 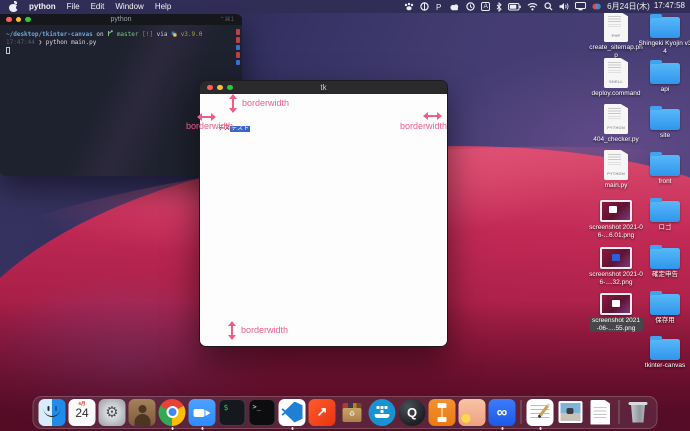 I want to click on drawio-dock-icon, so click(x=442, y=412).